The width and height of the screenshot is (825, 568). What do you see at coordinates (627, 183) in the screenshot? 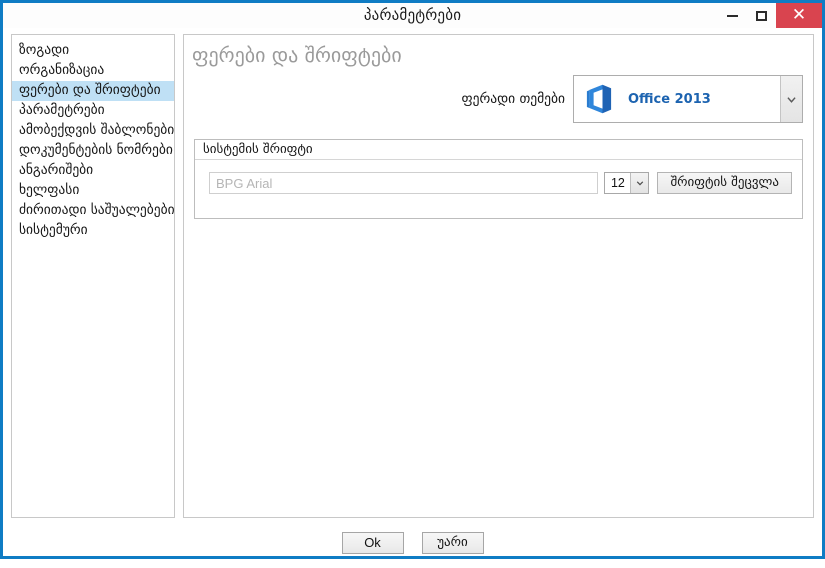
I see `font-size-dropdown: 12` at bounding box center [627, 183].